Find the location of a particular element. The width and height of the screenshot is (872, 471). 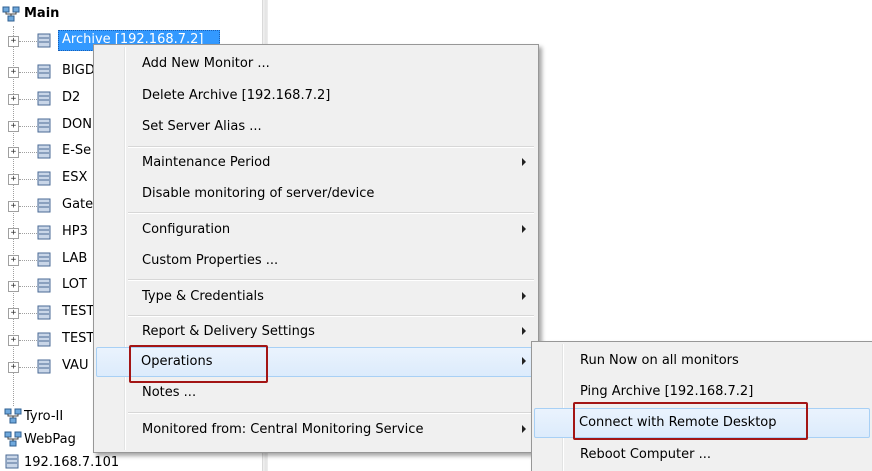

tree-group-tyro: Tyro-II is located at coordinates (43, 416).